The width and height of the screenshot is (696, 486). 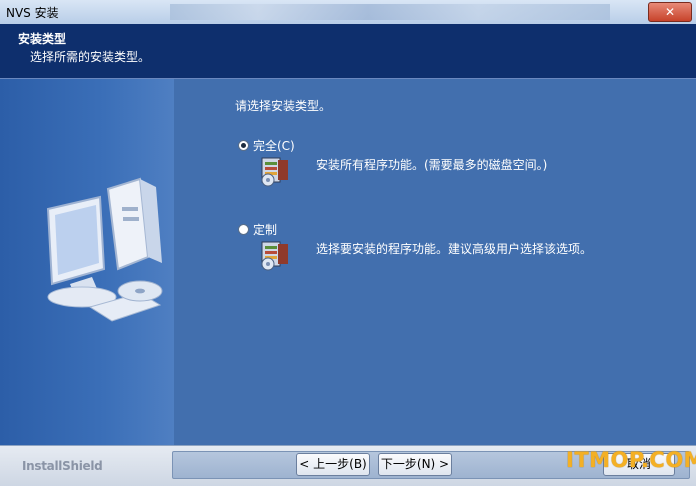 I want to click on title-bar: NVS 安装 ✕, so click(x=348, y=12).